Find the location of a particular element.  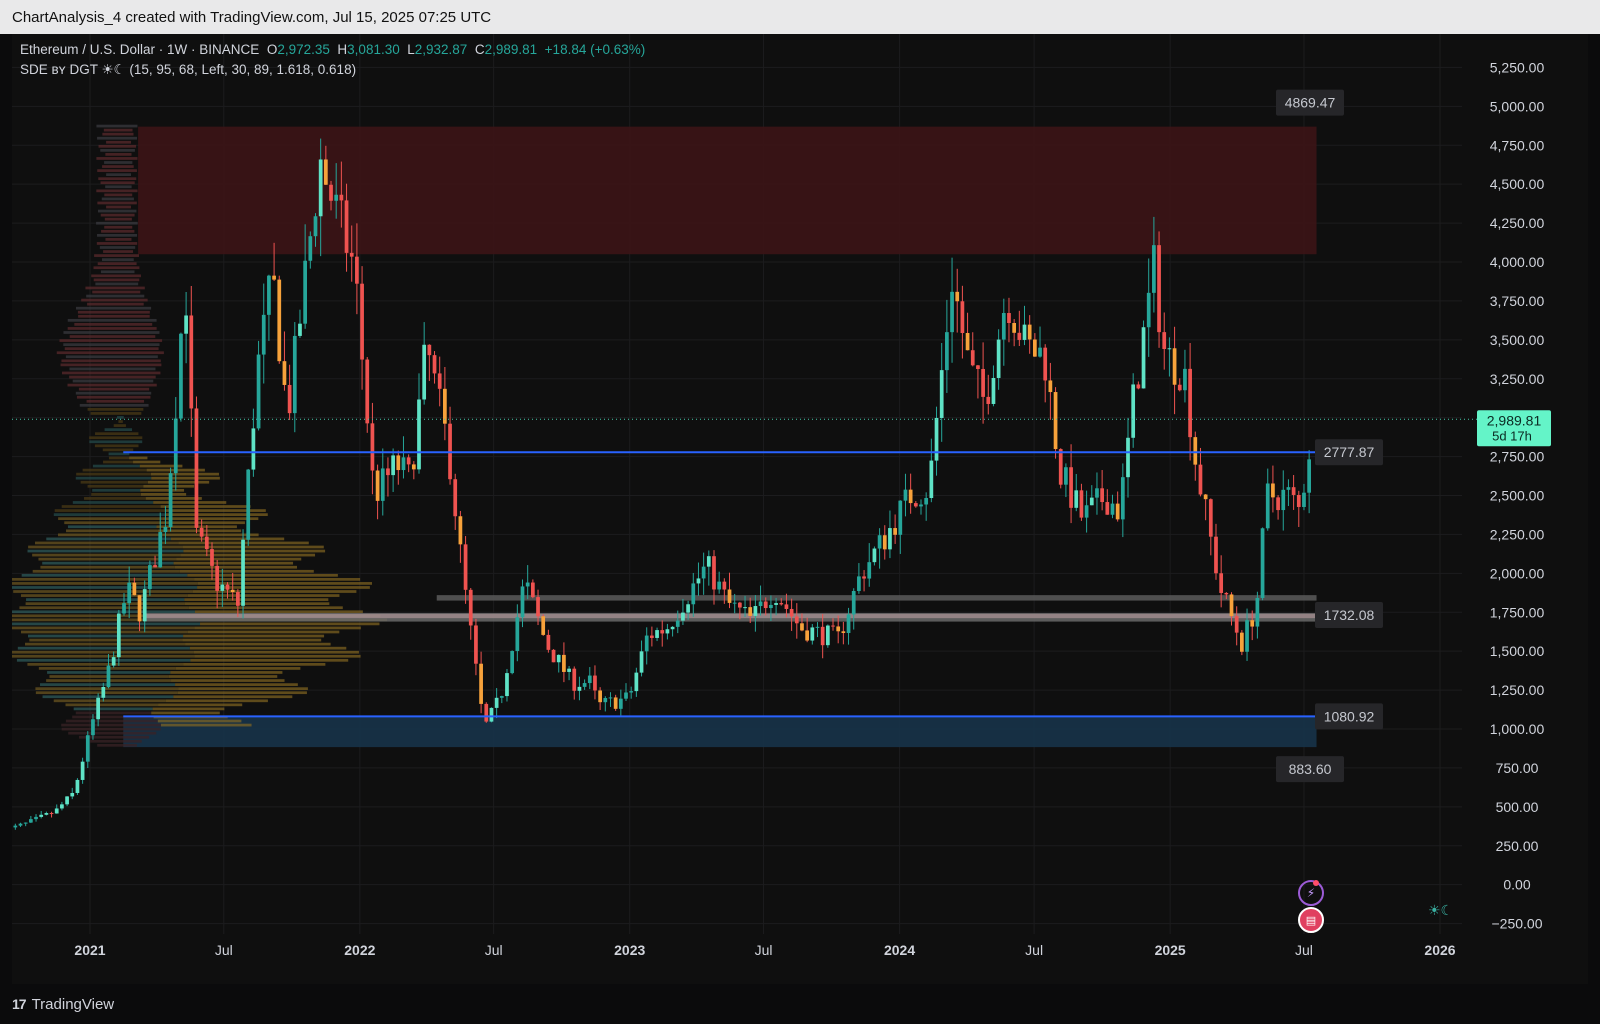

tradingview-logo: 17 TradingView is located at coordinates (63, 1004).